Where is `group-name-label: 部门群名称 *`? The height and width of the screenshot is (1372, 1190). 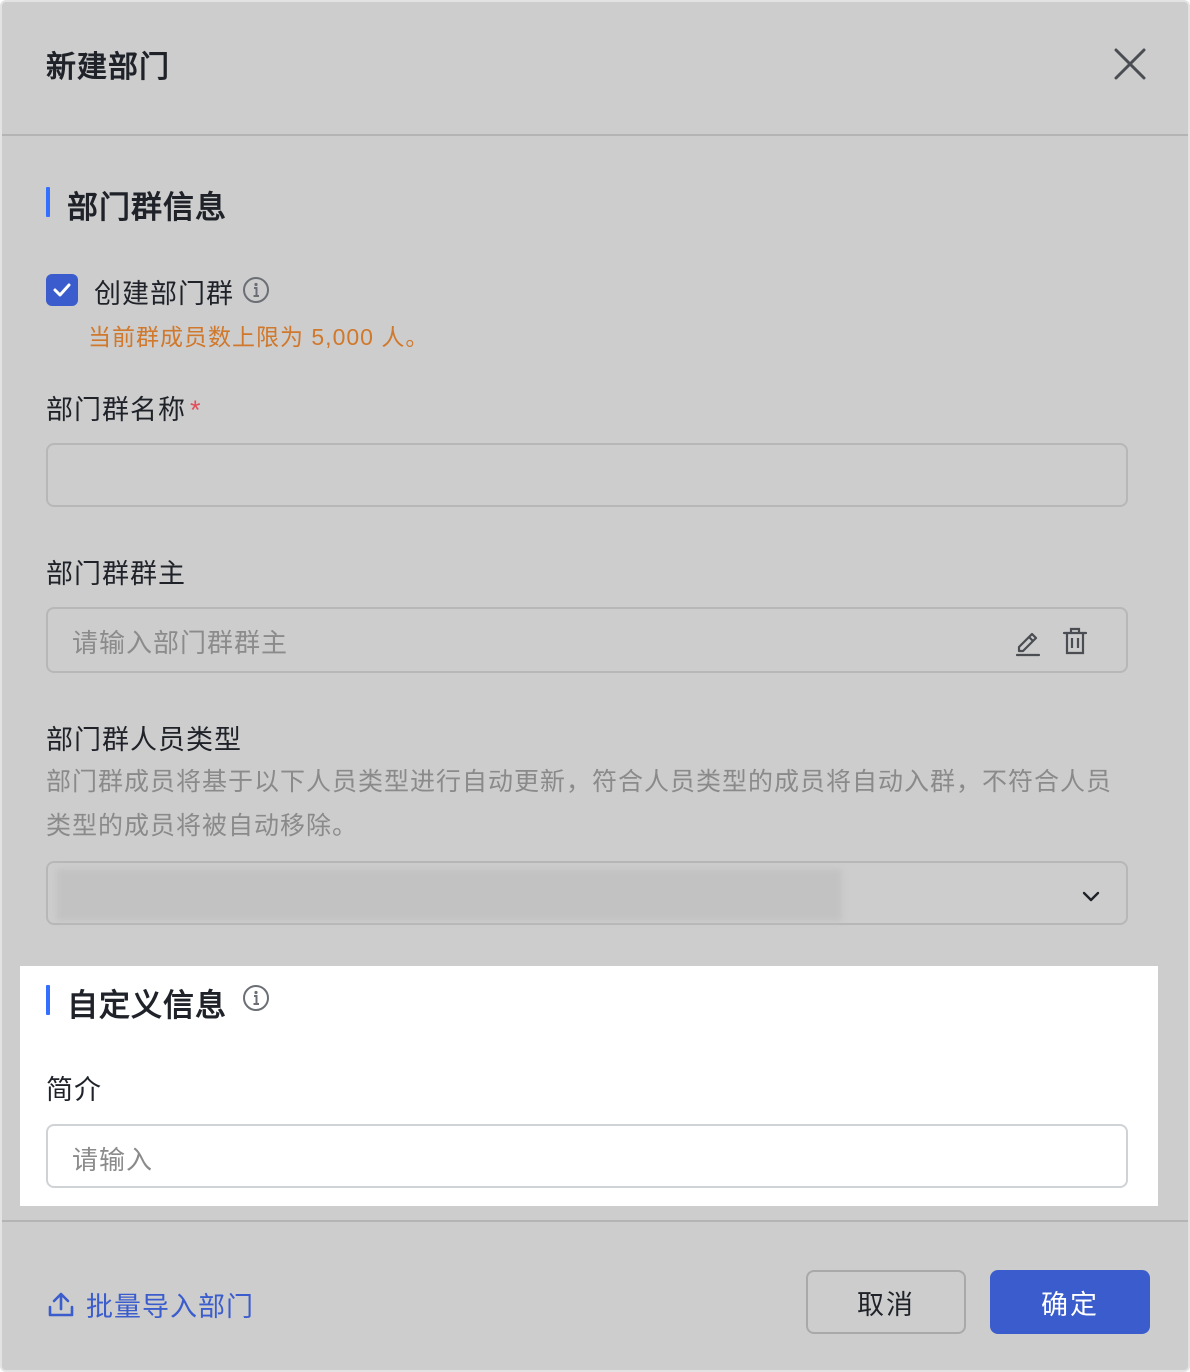 group-name-label: 部门群名称 * is located at coordinates (124, 407).